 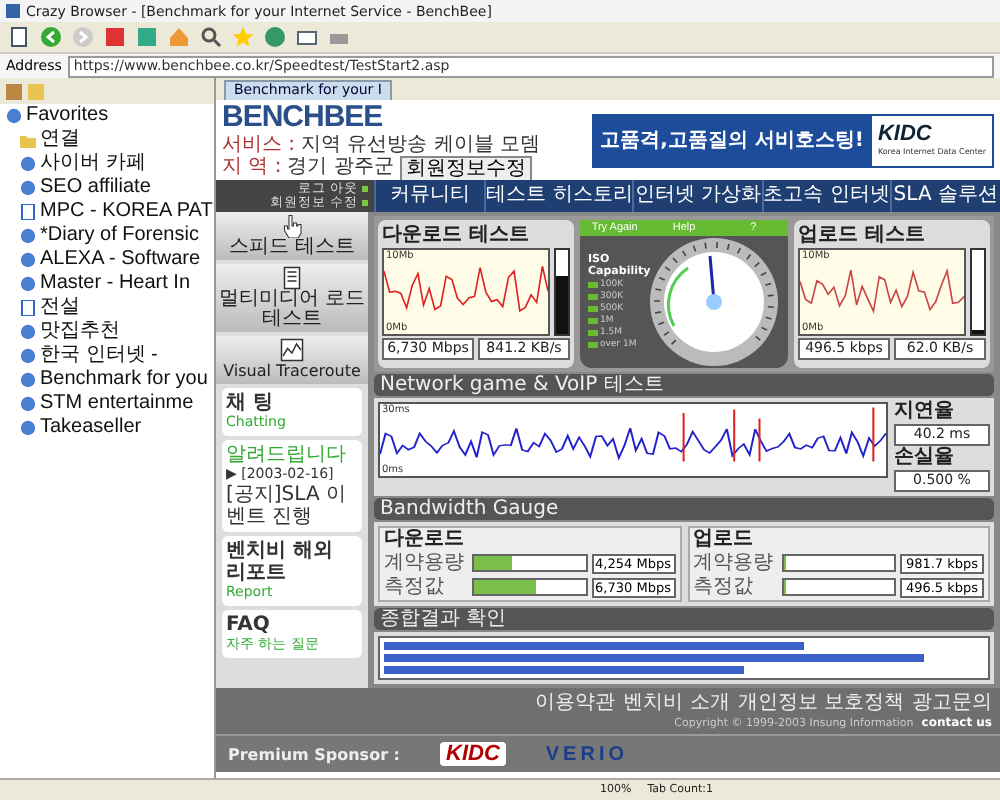 What do you see at coordinates (724, 540) in the screenshot?
I see `group-title: 업로드` at bounding box center [724, 540].